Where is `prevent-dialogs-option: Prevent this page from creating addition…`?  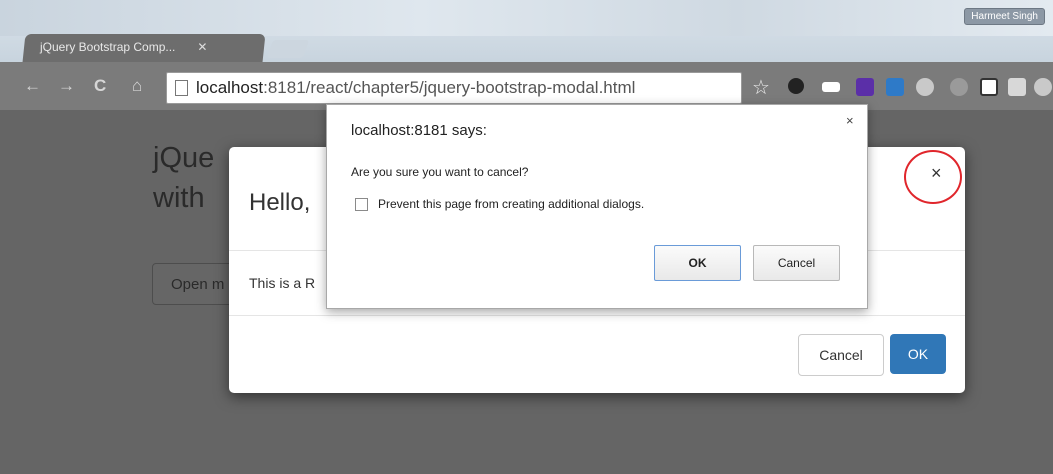 prevent-dialogs-option: Prevent this page from creating addition… is located at coordinates (499, 204).